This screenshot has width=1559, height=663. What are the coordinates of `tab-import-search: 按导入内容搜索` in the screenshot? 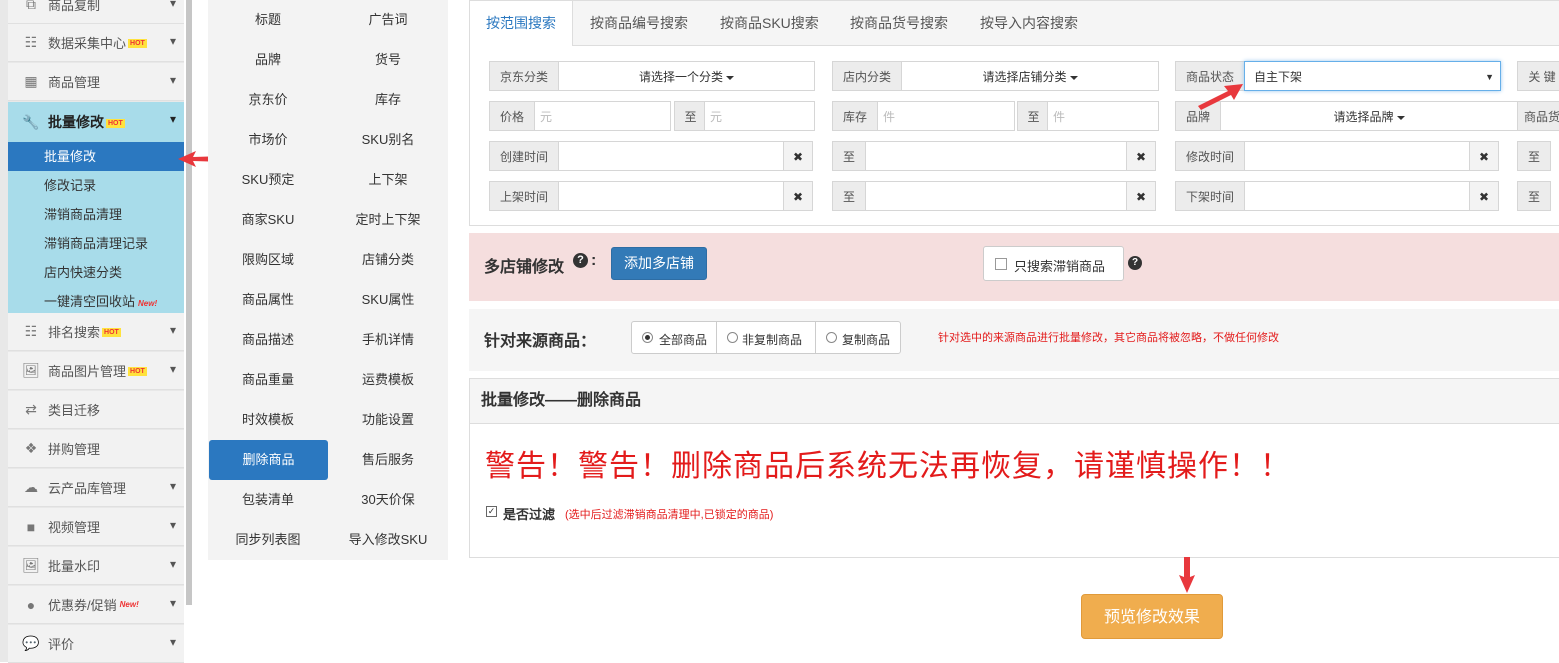 It's located at (1029, 23).